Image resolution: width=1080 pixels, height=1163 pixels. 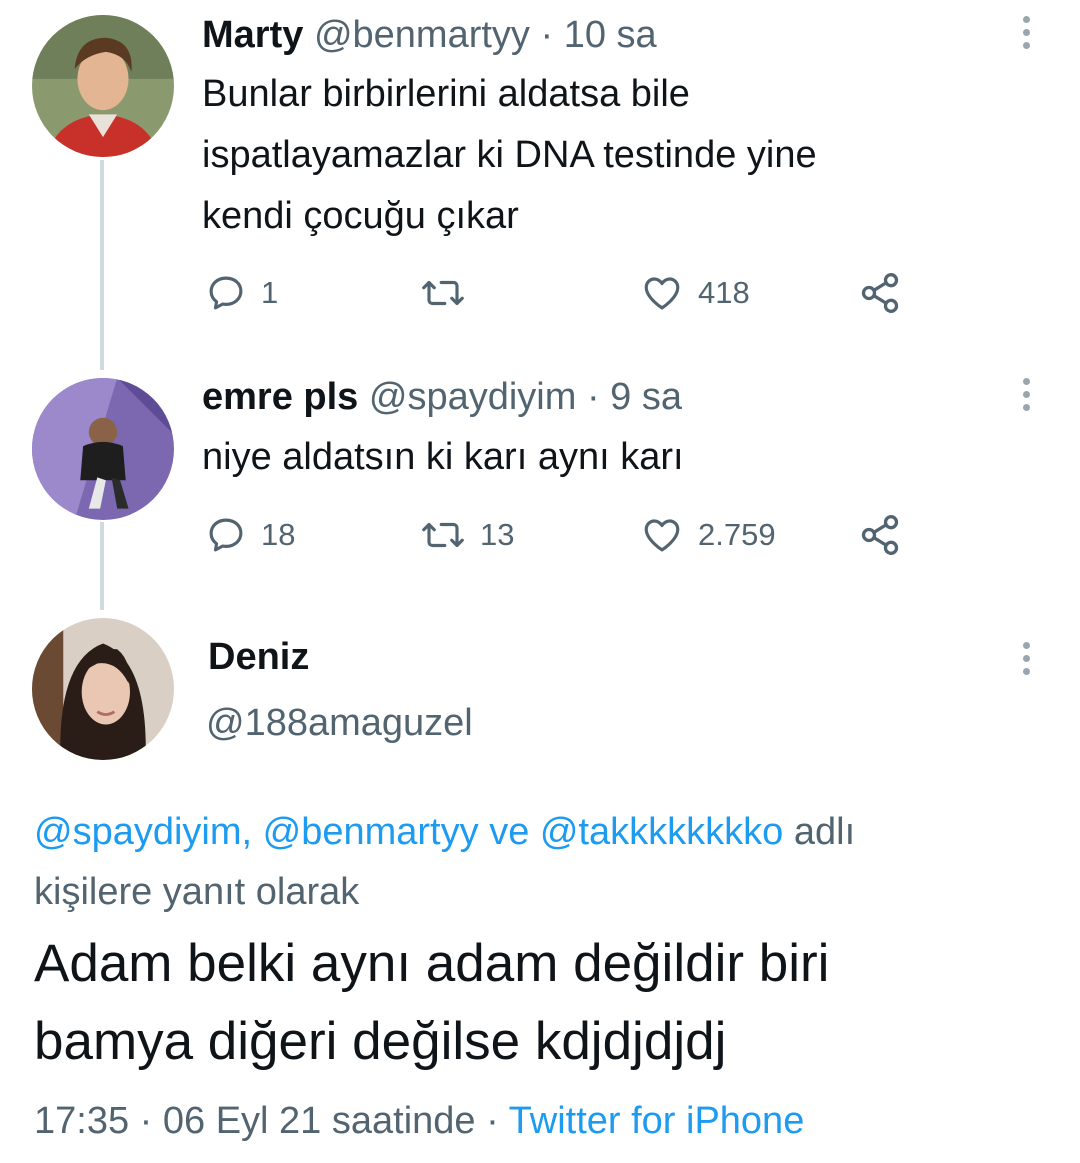 I want to click on reply-context-line2: kişilere yanıt olarak, so click(x=197, y=892).